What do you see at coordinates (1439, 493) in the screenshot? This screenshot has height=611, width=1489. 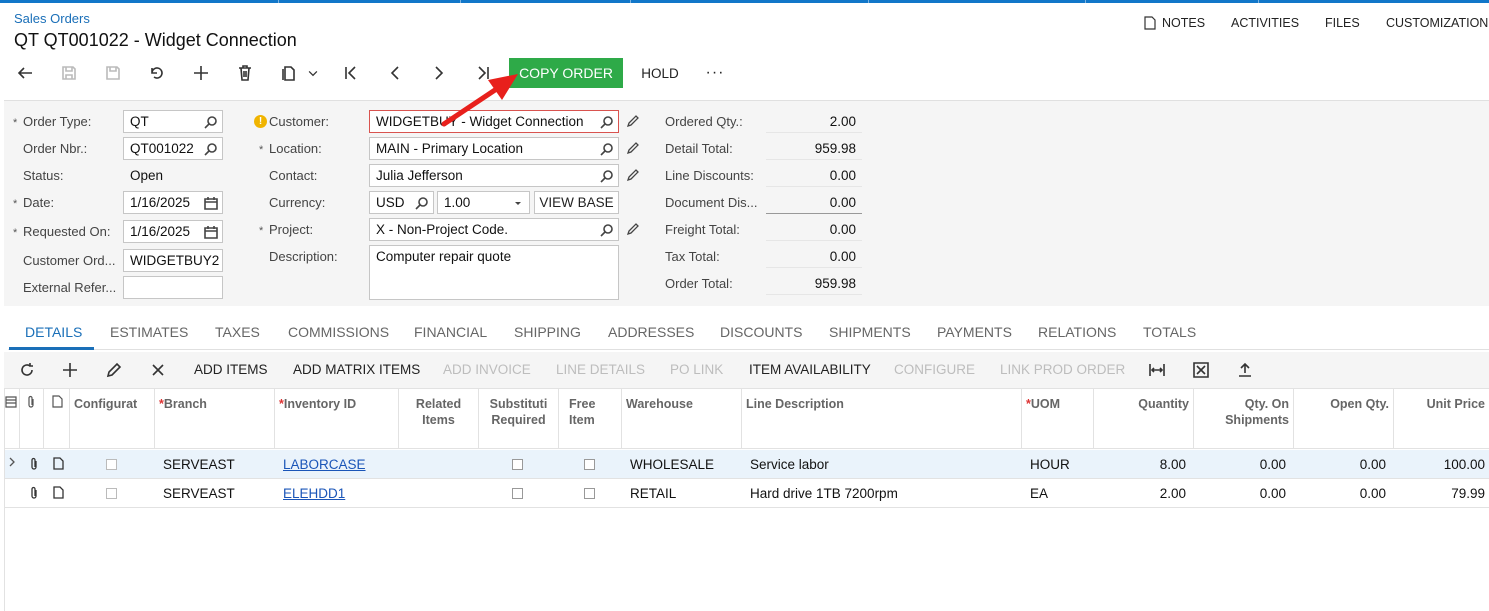 I see `unit-price-cell: 79.99` at bounding box center [1439, 493].